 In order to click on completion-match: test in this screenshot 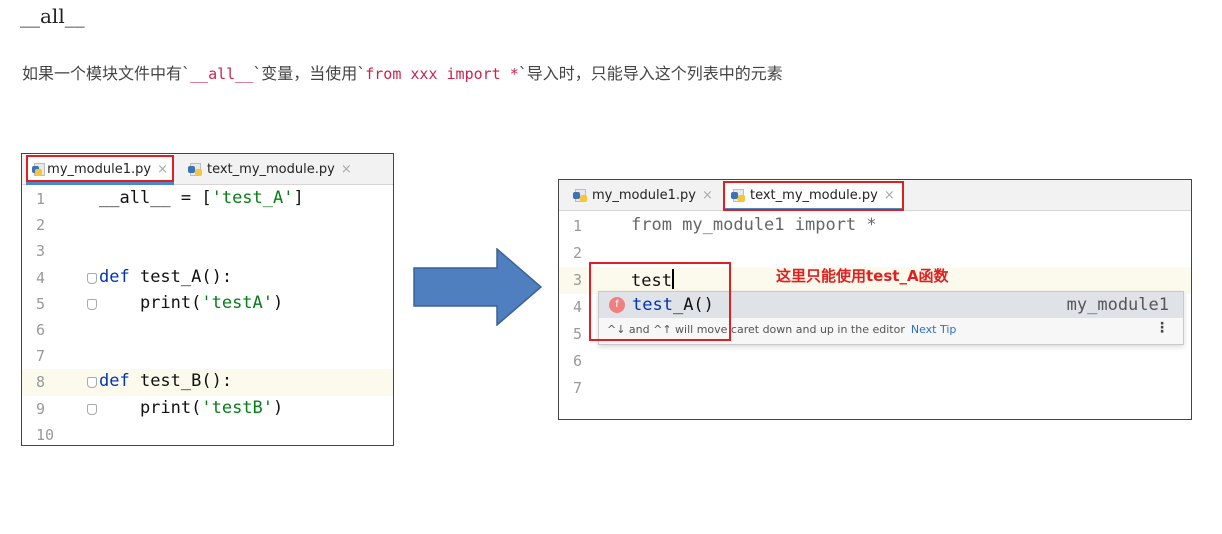, I will do `click(652, 305)`.